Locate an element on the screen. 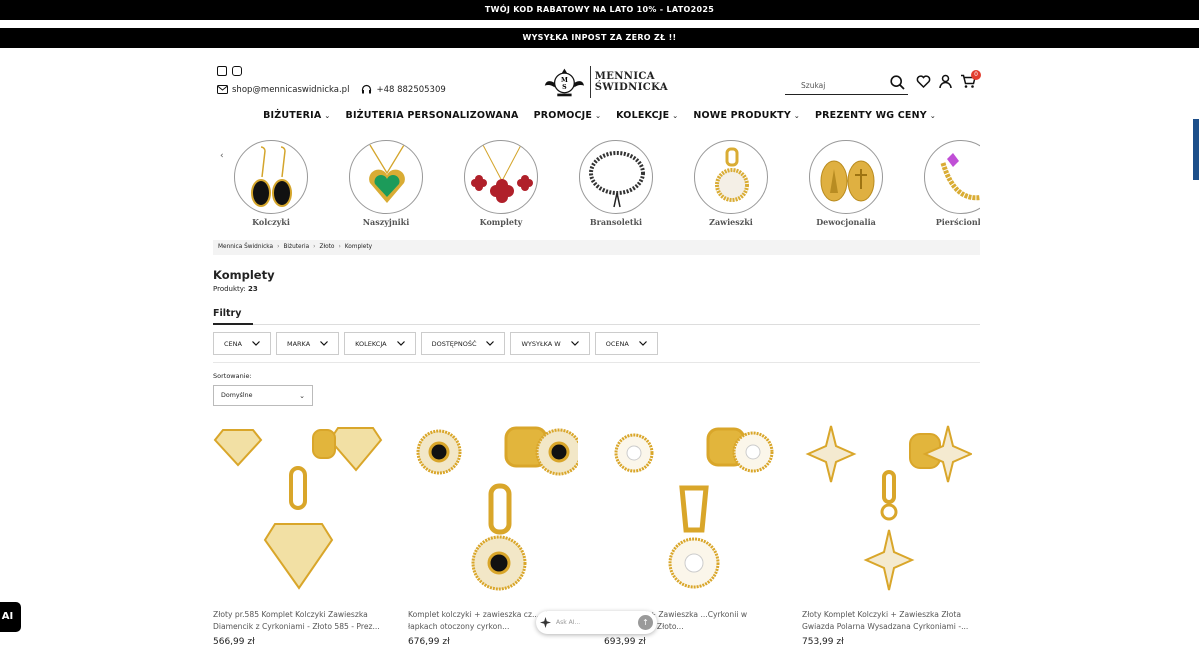 The image size is (1199, 647). phone-link: +48 882505309 is located at coordinates (403, 89).